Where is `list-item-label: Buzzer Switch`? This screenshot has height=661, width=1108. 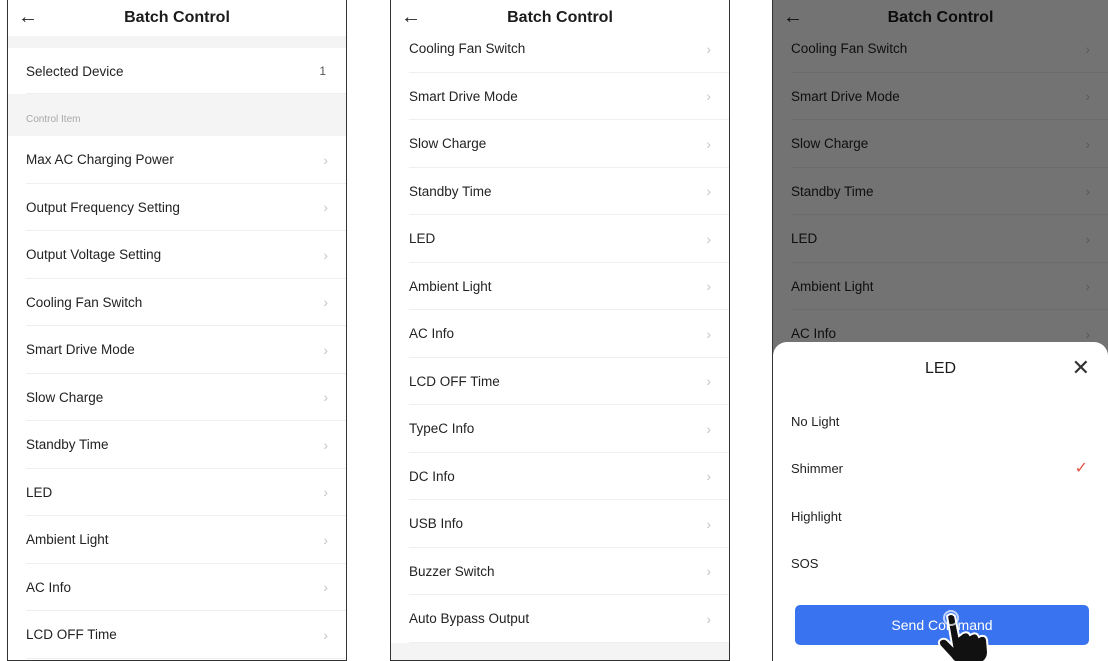
list-item-label: Buzzer Switch is located at coordinates (452, 571).